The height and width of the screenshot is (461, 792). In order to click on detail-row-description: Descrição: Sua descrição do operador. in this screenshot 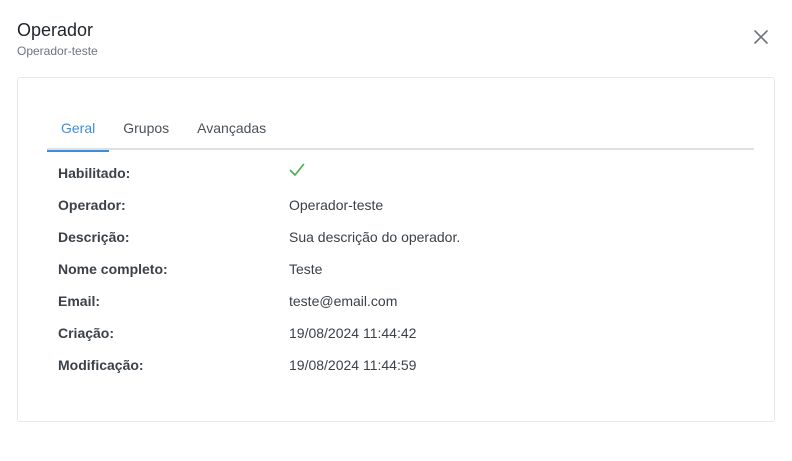, I will do `click(398, 244)`.